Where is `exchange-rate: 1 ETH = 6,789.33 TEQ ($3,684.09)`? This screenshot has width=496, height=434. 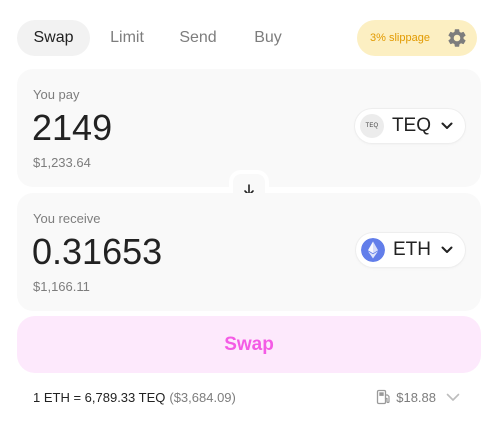 exchange-rate: 1 ETH = 6,789.33 TEQ ($3,684.09) is located at coordinates (134, 397).